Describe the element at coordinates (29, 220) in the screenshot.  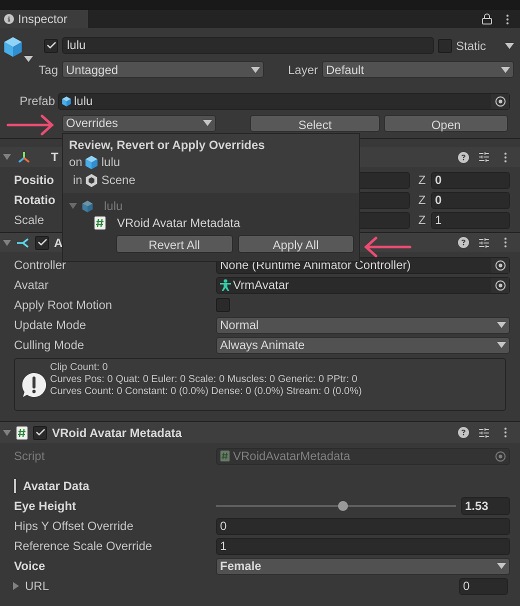
I see `field-label: Scale` at that location.